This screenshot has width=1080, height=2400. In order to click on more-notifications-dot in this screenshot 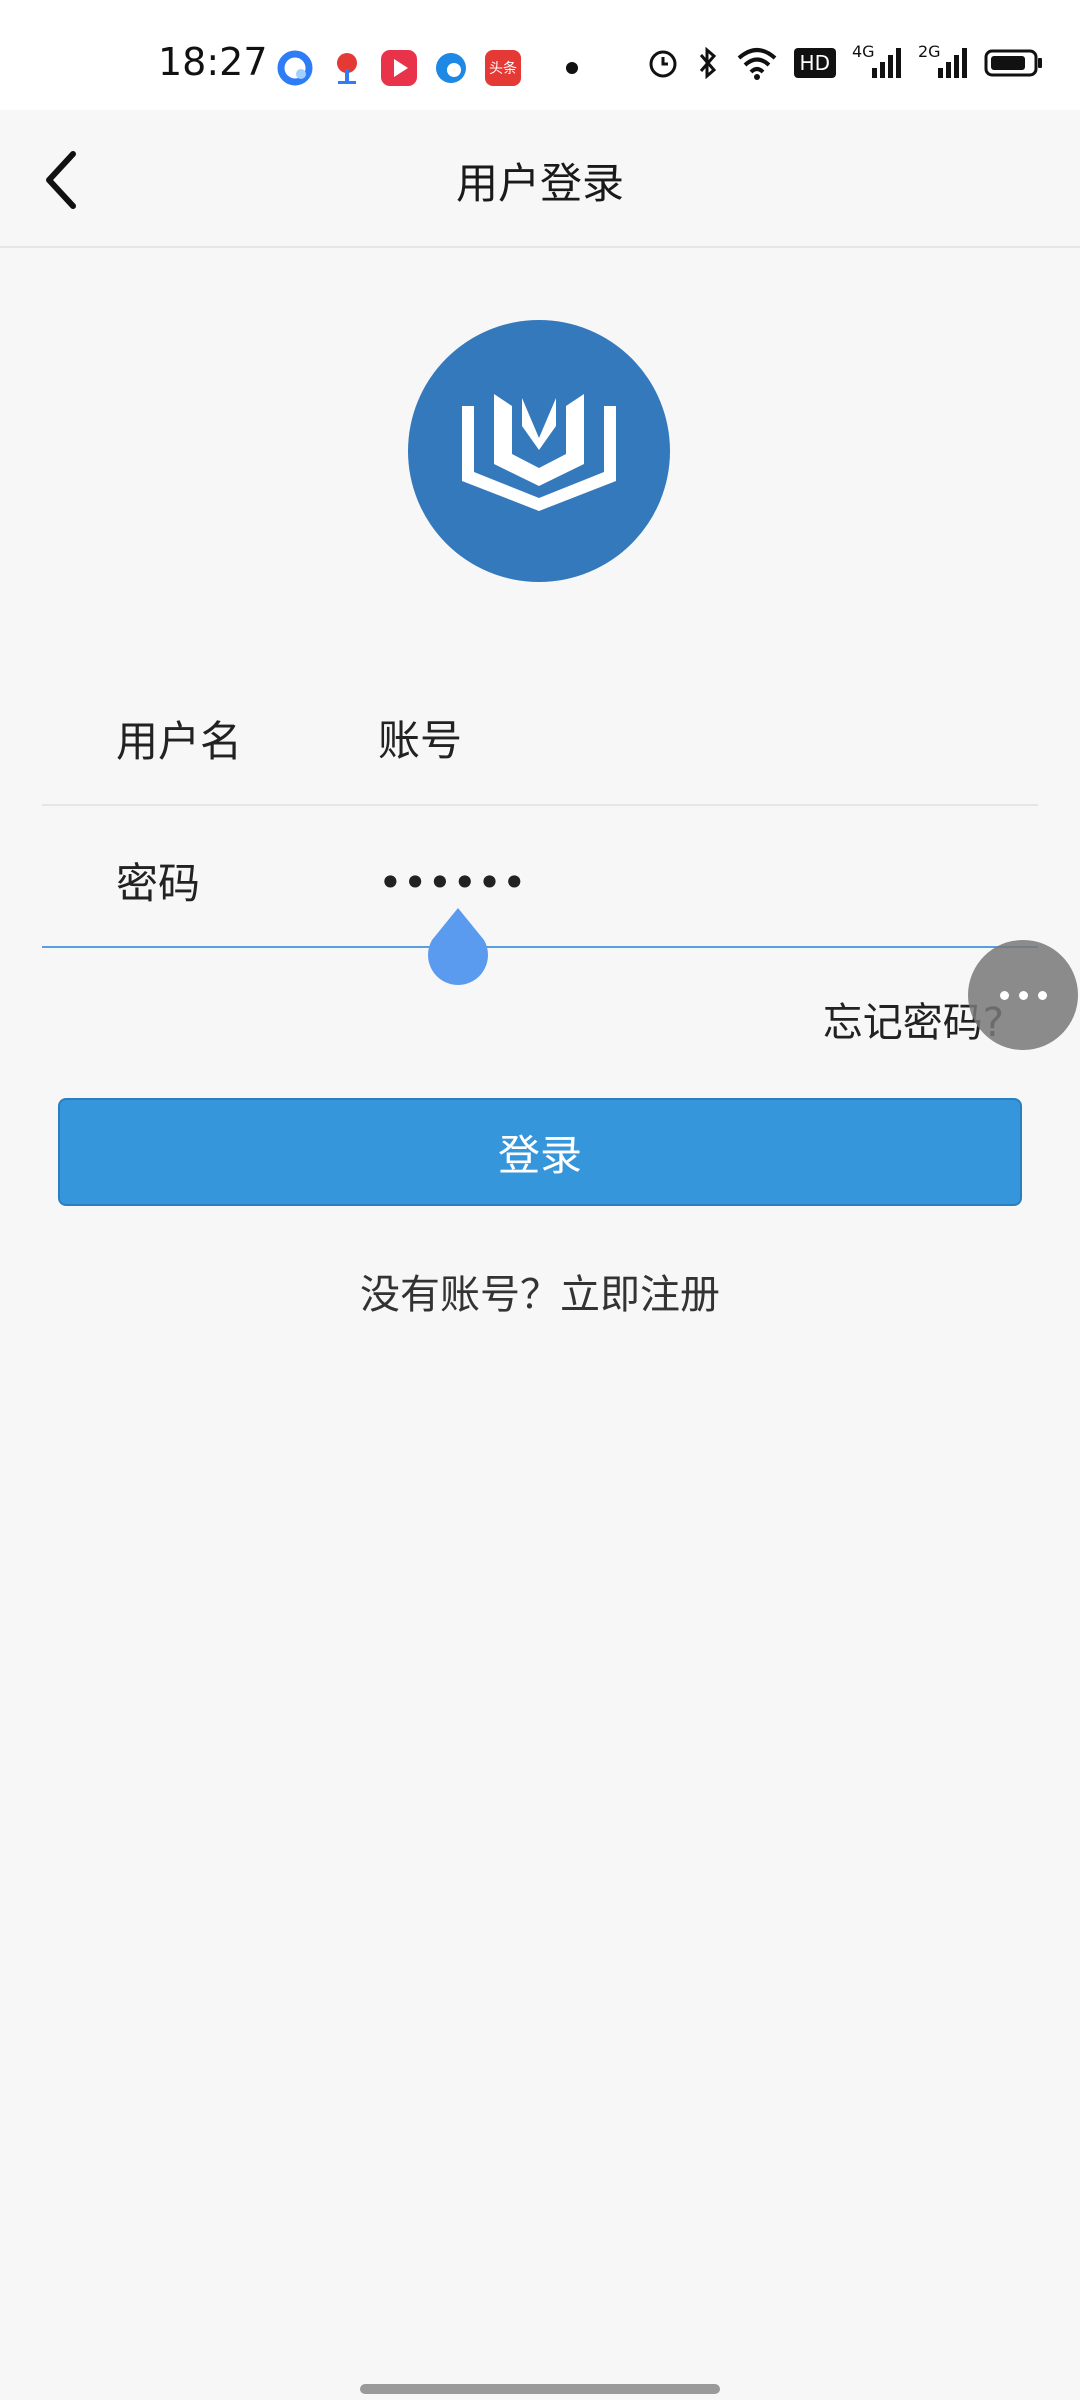, I will do `click(572, 68)`.